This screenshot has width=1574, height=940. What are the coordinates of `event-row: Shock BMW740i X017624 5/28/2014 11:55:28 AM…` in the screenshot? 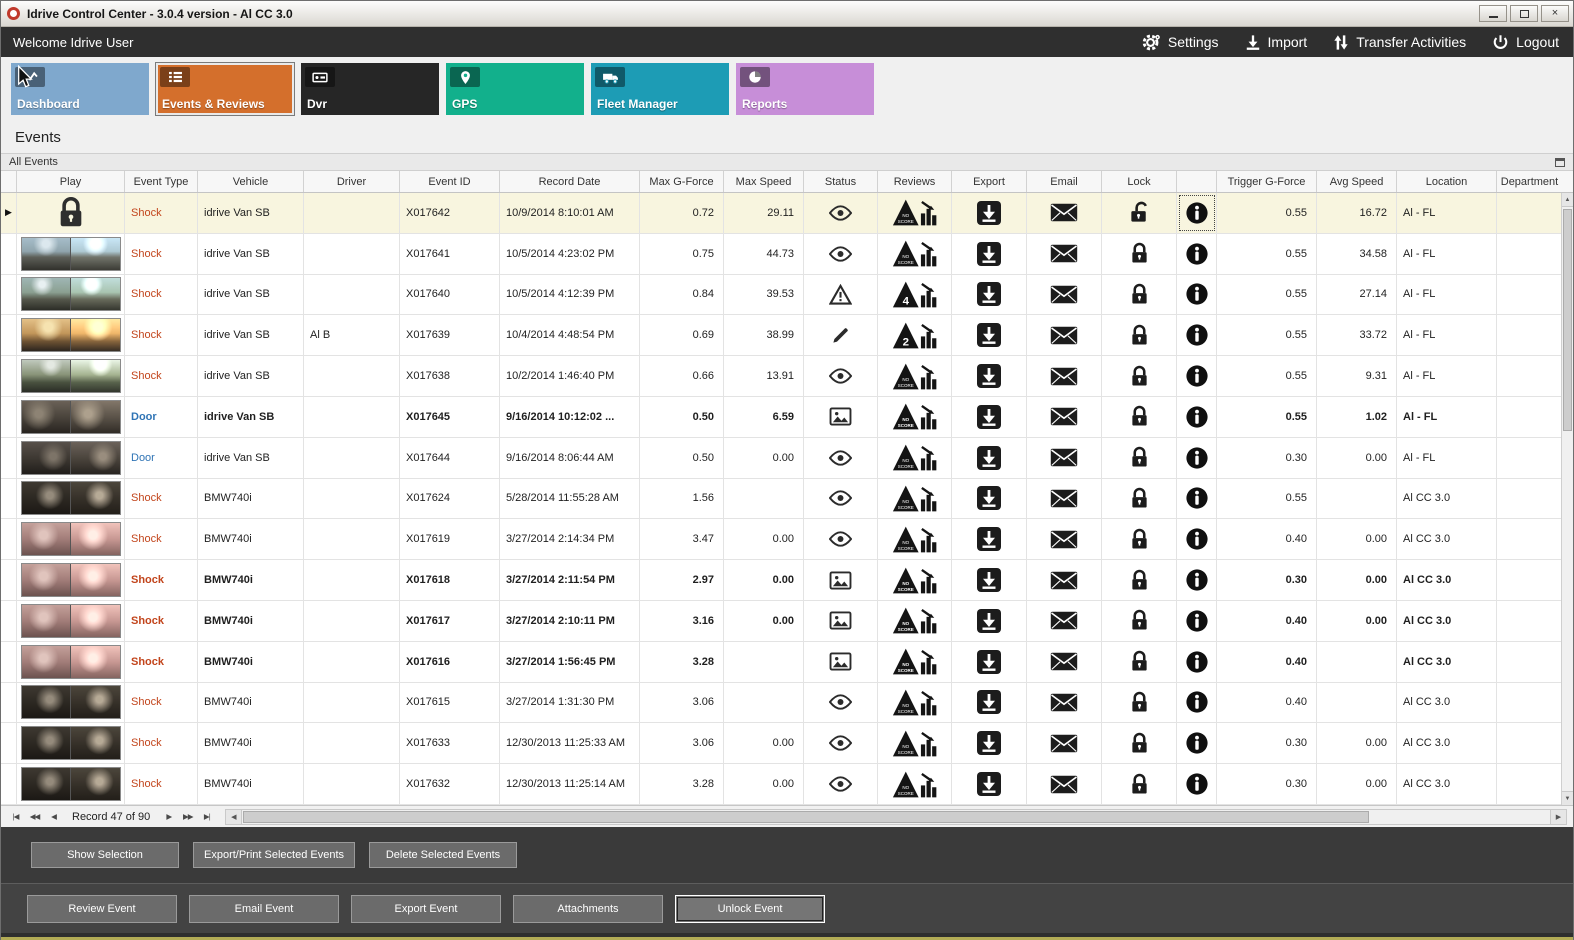 It's located at (787, 499).